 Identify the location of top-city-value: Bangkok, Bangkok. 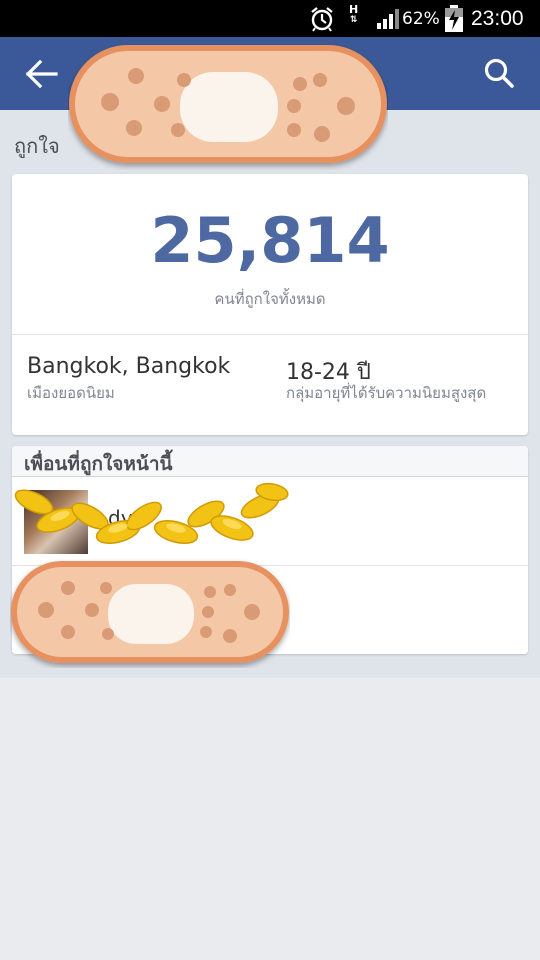
(129, 366).